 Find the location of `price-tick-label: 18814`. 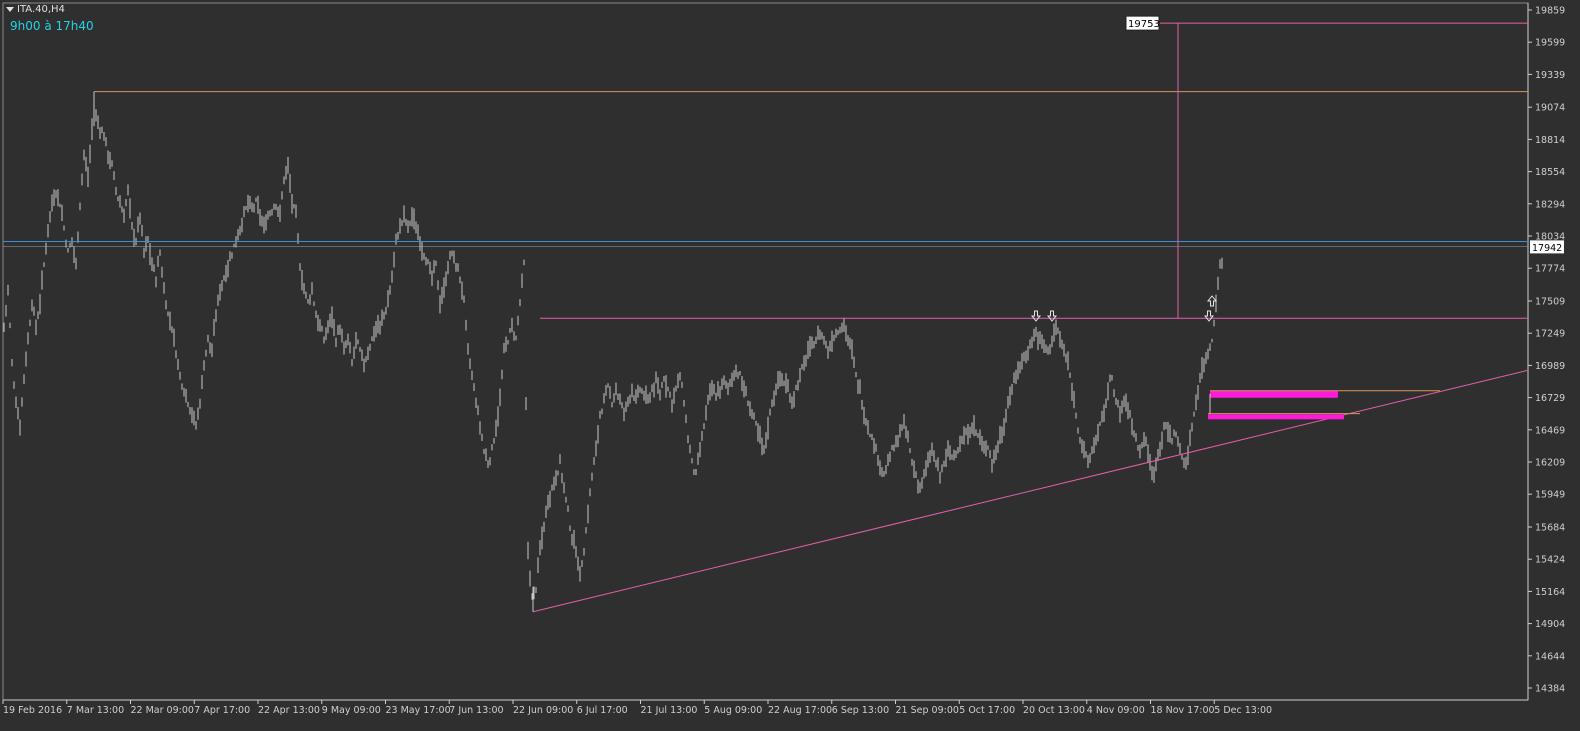

price-tick-label: 18814 is located at coordinates (1550, 140).